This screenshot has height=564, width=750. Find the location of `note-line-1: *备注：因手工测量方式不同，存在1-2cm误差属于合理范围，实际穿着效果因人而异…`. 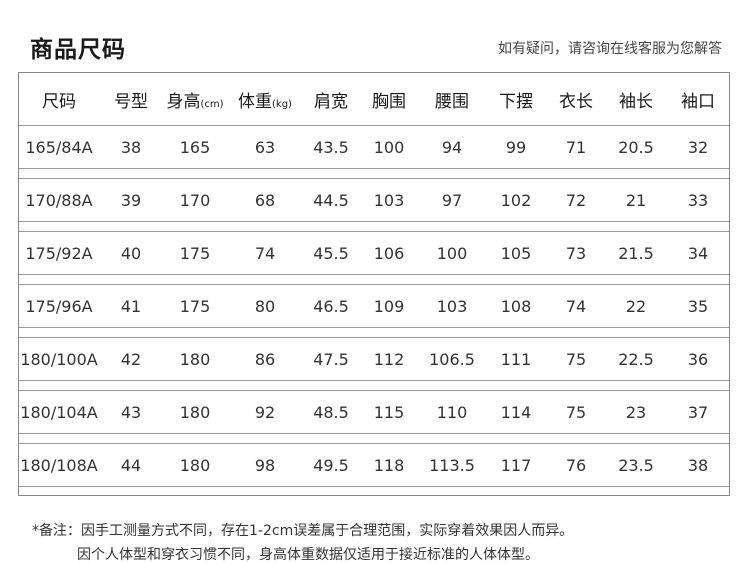

note-line-1: *备注：因手工测量方式不同，存在1-2cm误差属于合理范围，实际穿着效果因人而异… is located at coordinates (303, 531).